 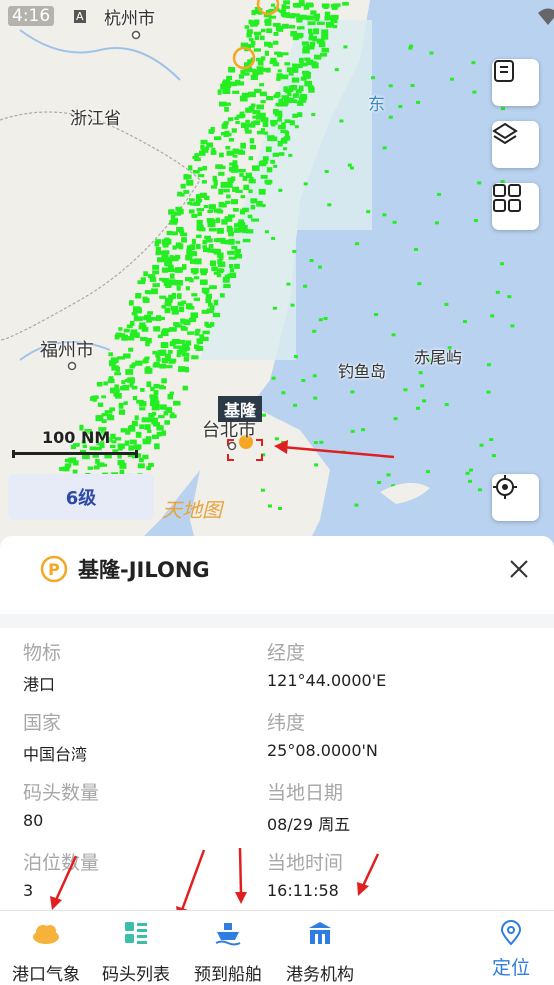 What do you see at coordinates (511, 948) in the screenshot?
I see `tab-locate: 定位` at bounding box center [511, 948].